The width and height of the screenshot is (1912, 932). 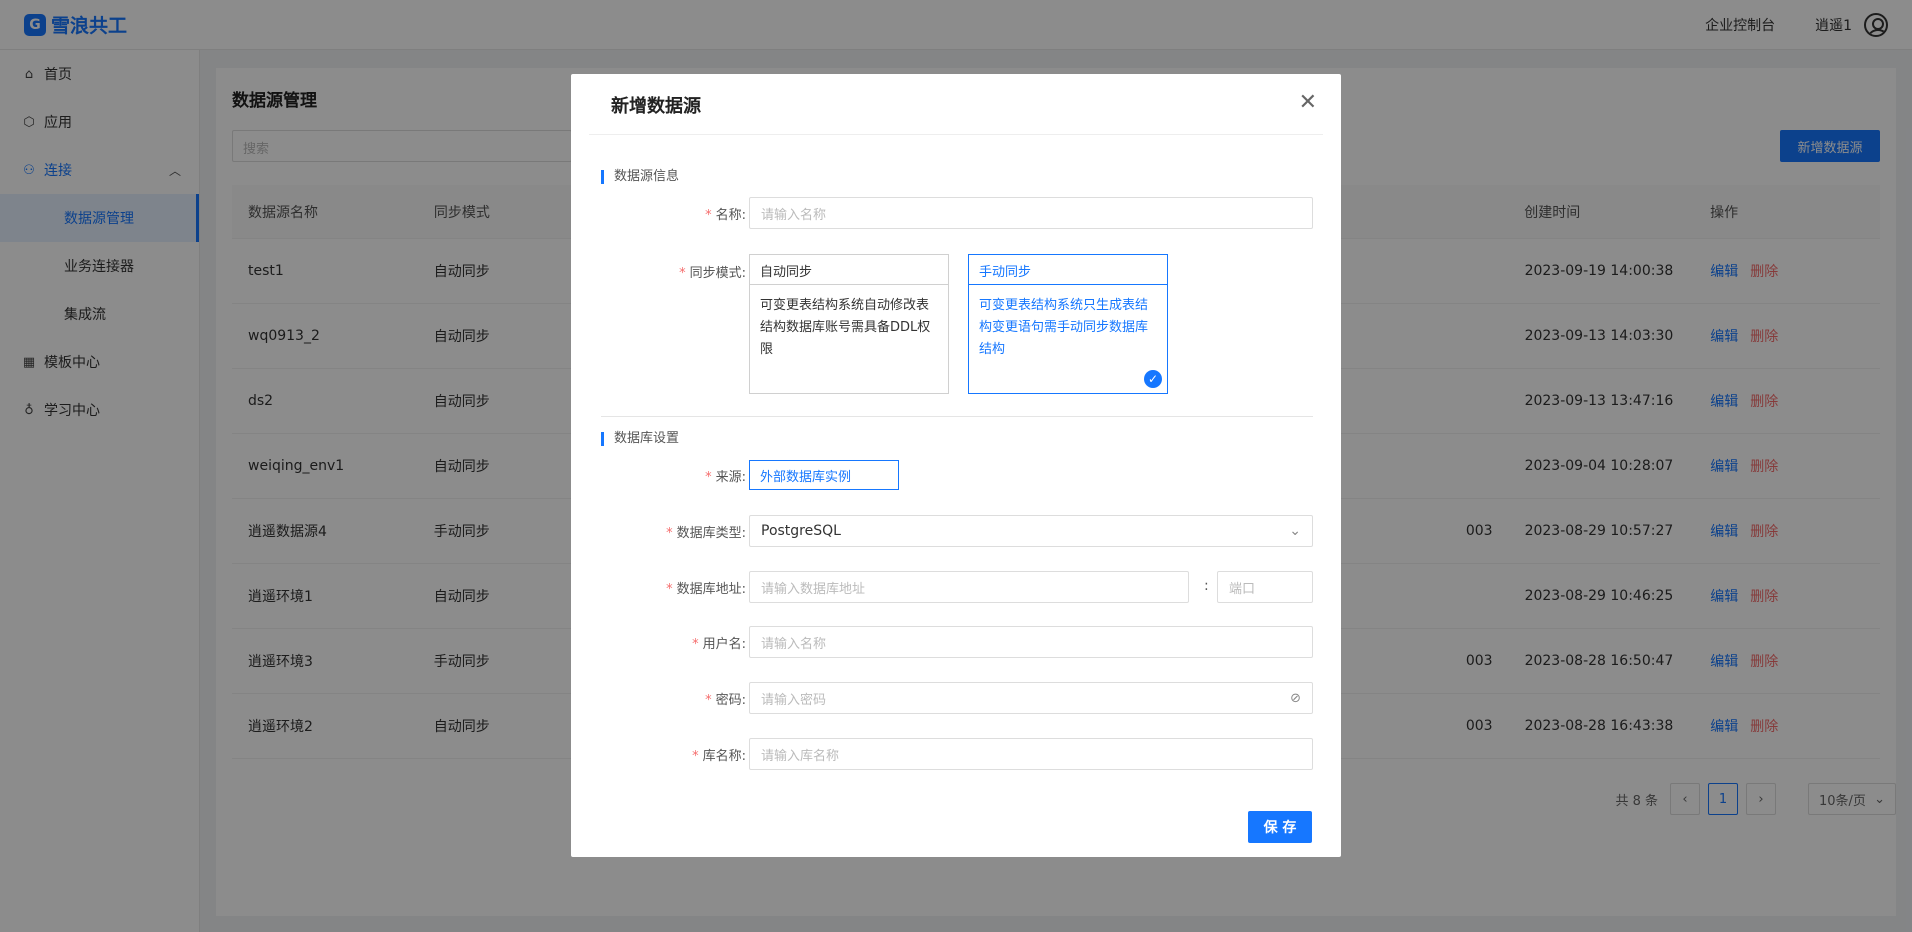 I want to click on username-field: 请输入名称, so click(x=1031, y=642).